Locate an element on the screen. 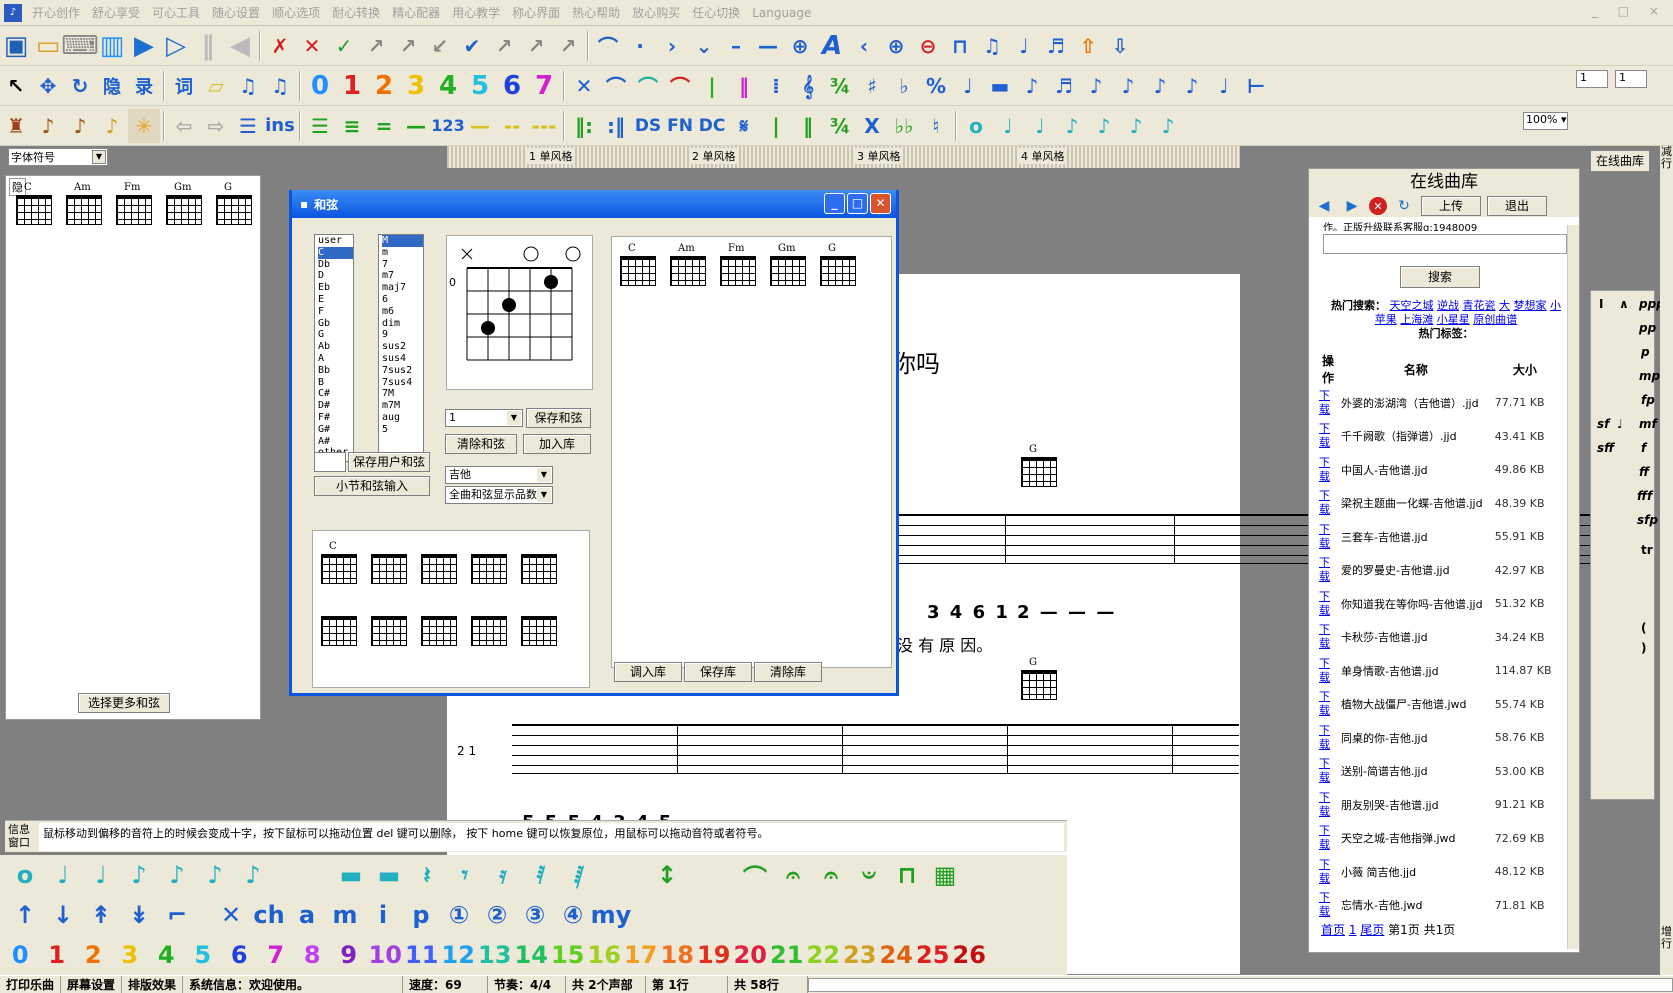  quarter-rest-icon: 𝄽 is located at coordinates (427, 875).